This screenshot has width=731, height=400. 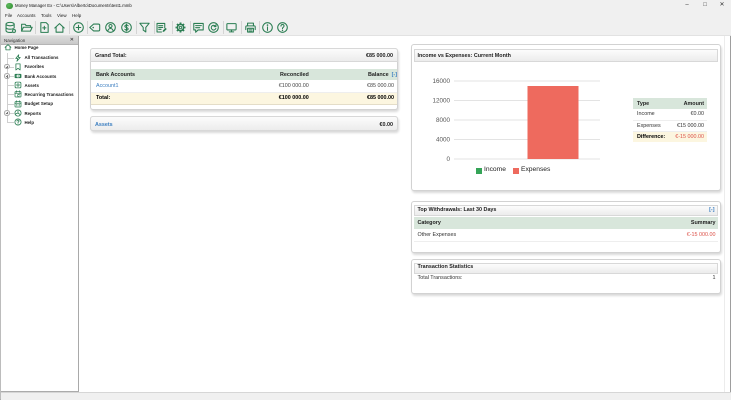 I want to click on svg-text: 12000, so click(x=441, y=101).